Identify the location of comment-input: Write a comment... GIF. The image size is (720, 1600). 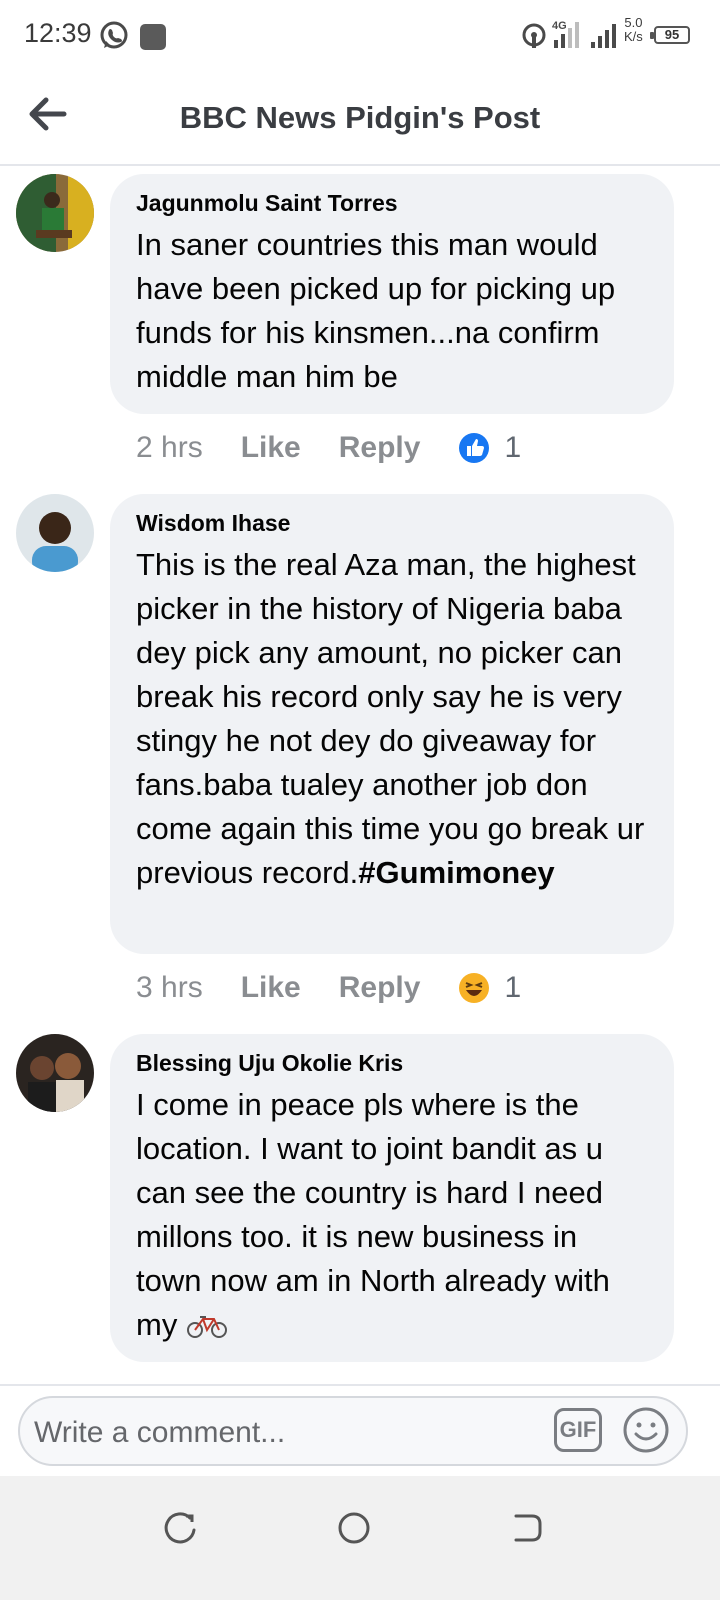
(353, 1431).